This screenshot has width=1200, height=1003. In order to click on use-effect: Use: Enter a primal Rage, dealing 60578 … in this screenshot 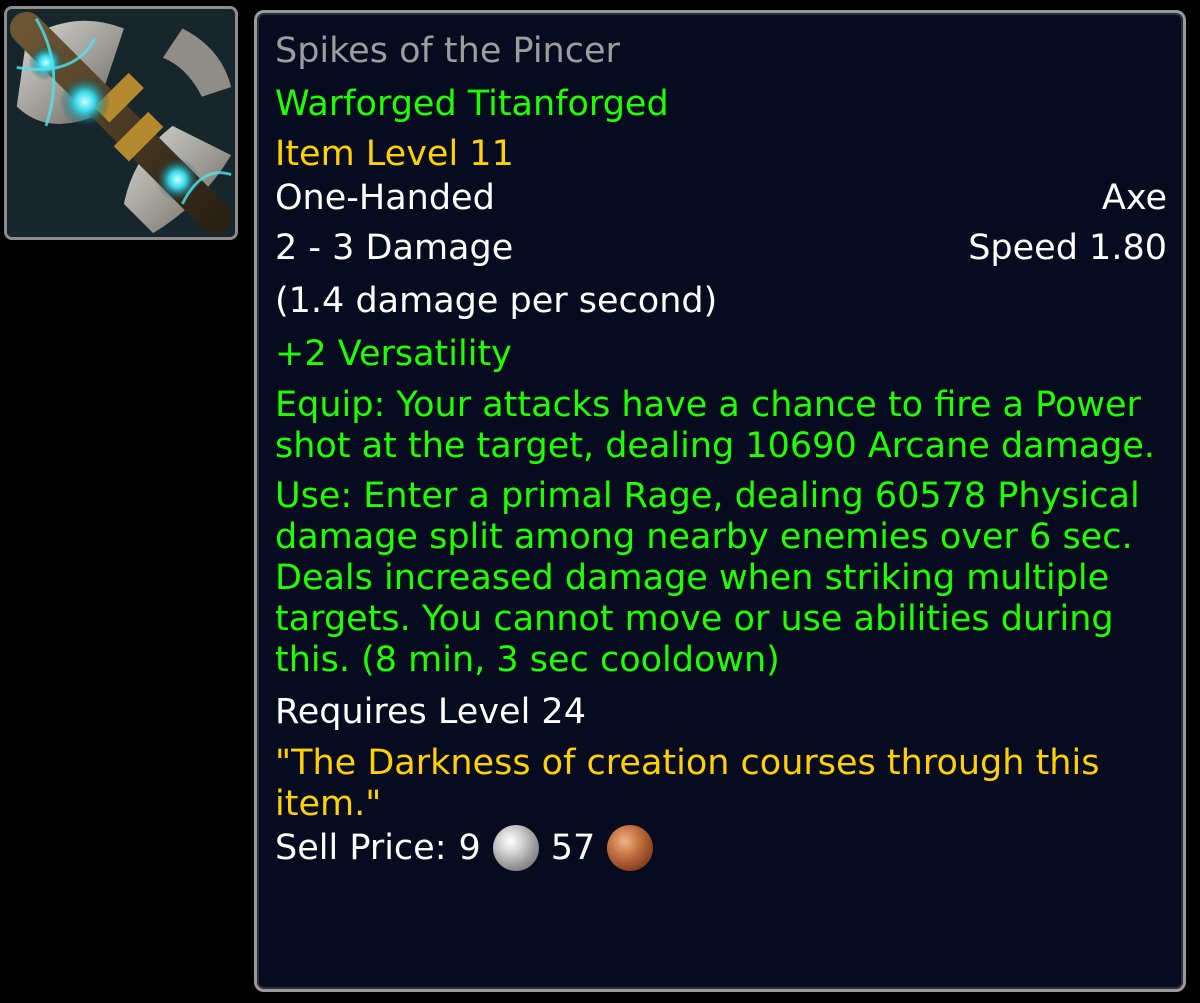, I will do `click(707, 578)`.